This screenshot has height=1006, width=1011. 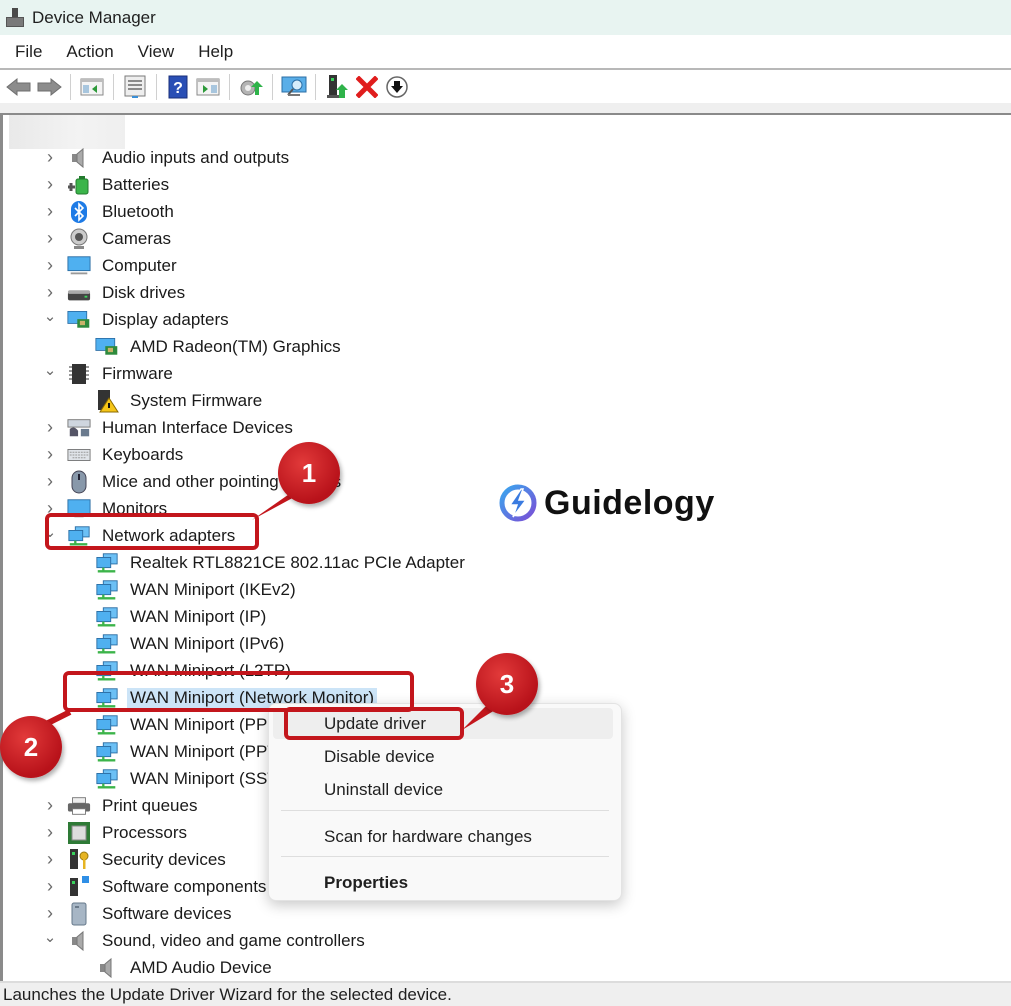 What do you see at coordinates (31, 747) in the screenshot?
I see `callout-2-badge: 2` at bounding box center [31, 747].